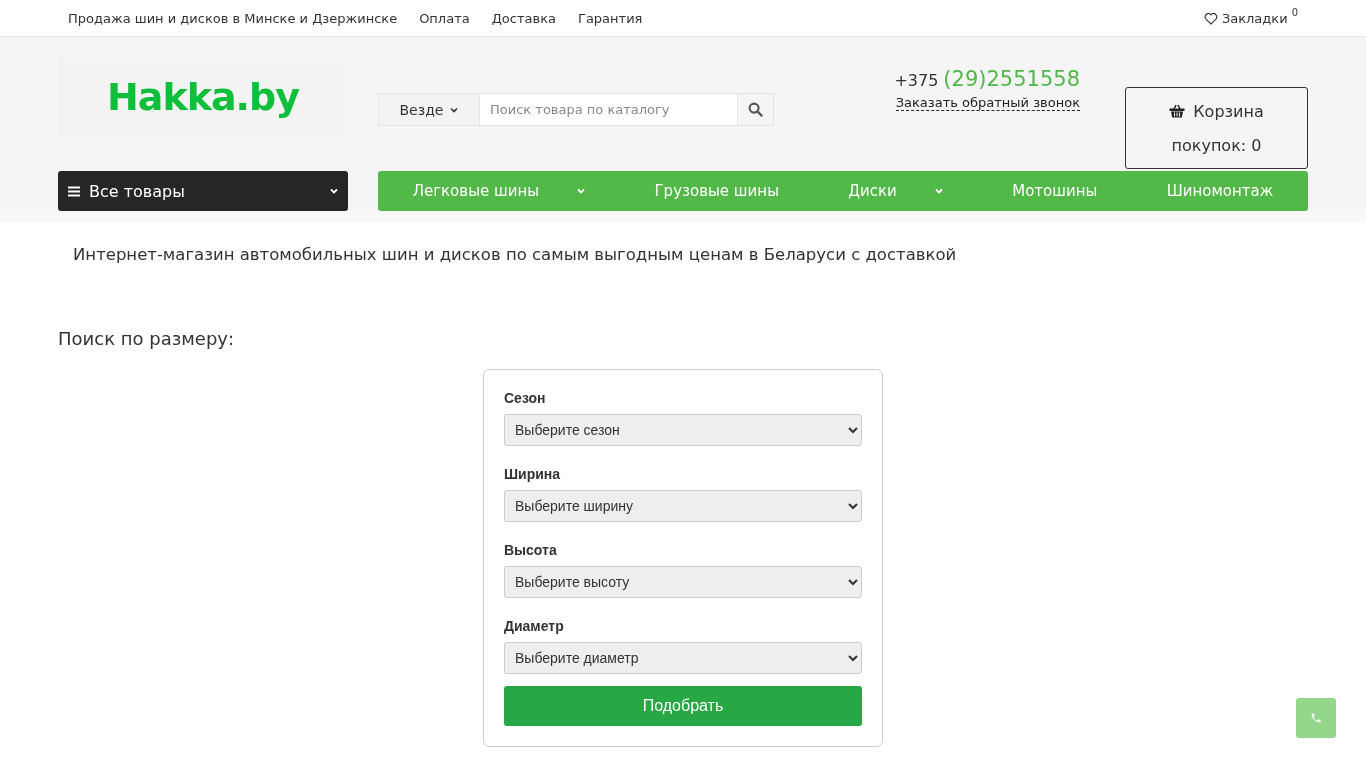  I want to click on top-nav-link: Доставка, so click(523, 18).